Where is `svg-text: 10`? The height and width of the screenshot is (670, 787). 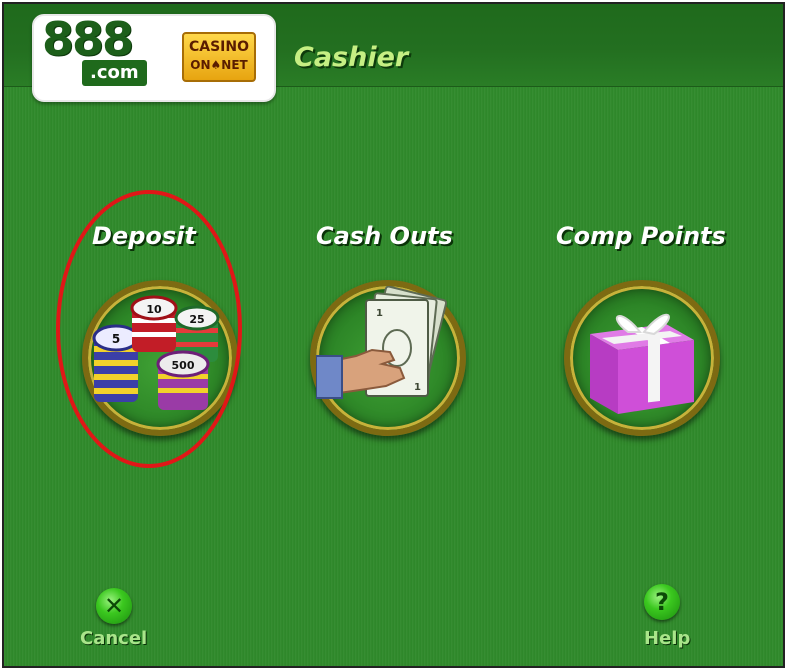 svg-text: 10 is located at coordinates (154, 309).